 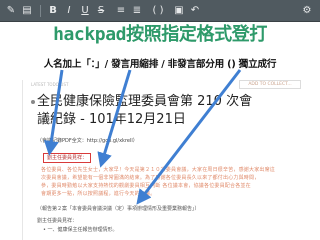 I want to click on pad-title-line-1: 全民健康保險監理委員會第 210 次會, so click(x=144, y=102).